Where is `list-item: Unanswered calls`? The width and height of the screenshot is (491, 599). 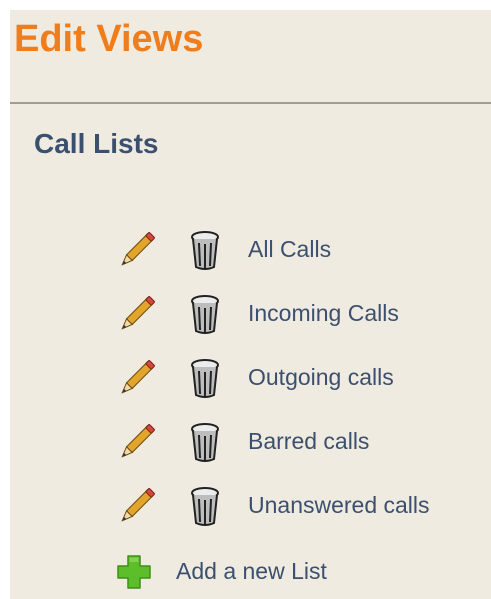 list-item: Unanswered calls is located at coordinates (245, 506).